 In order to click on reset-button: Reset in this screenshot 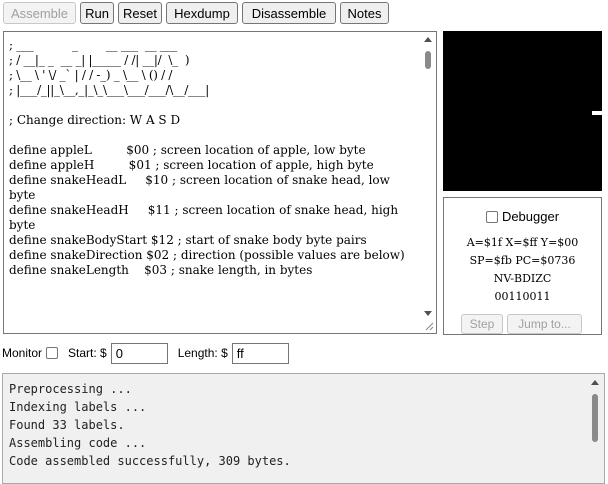, I will do `click(140, 13)`.